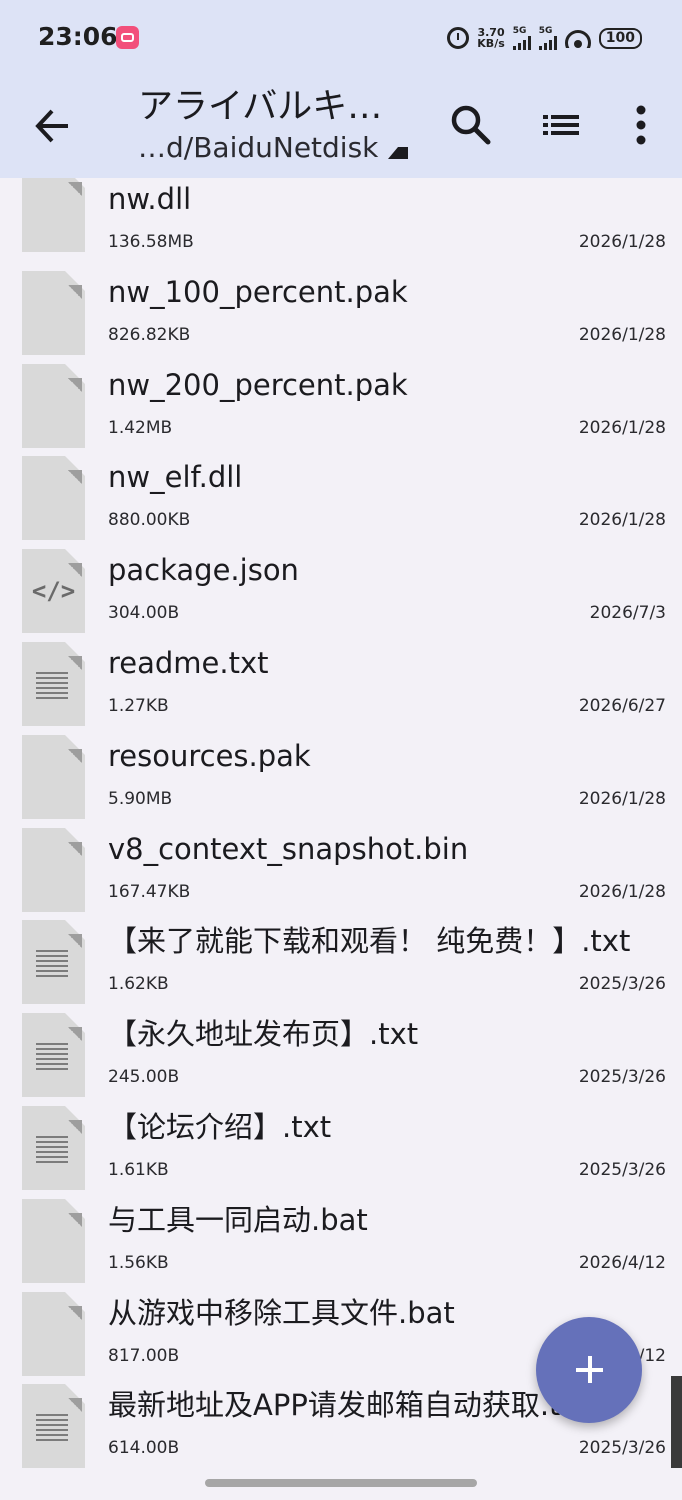 This screenshot has height=1500, width=682. What do you see at coordinates (341, 595) in the screenshot?
I see `file-row: </> package.json 304.00B 2026/7/3` at bounding box center [341, 595].